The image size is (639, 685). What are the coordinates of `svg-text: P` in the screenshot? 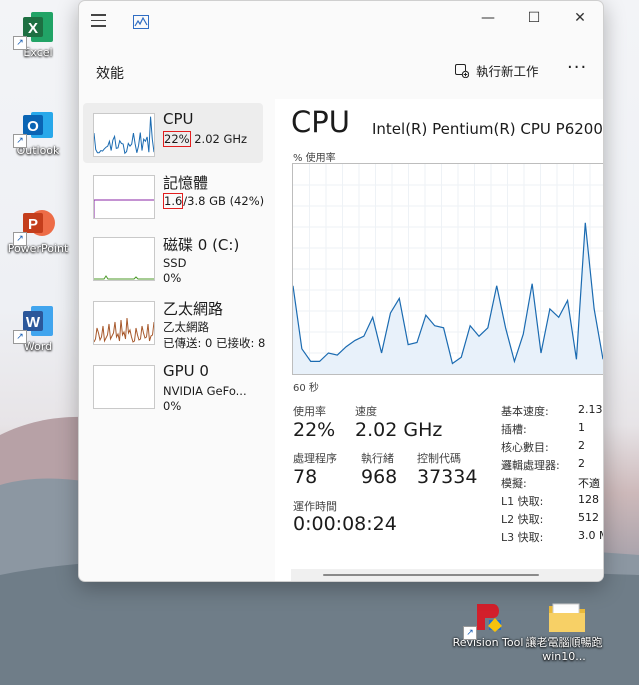 It's located at (33, 224).